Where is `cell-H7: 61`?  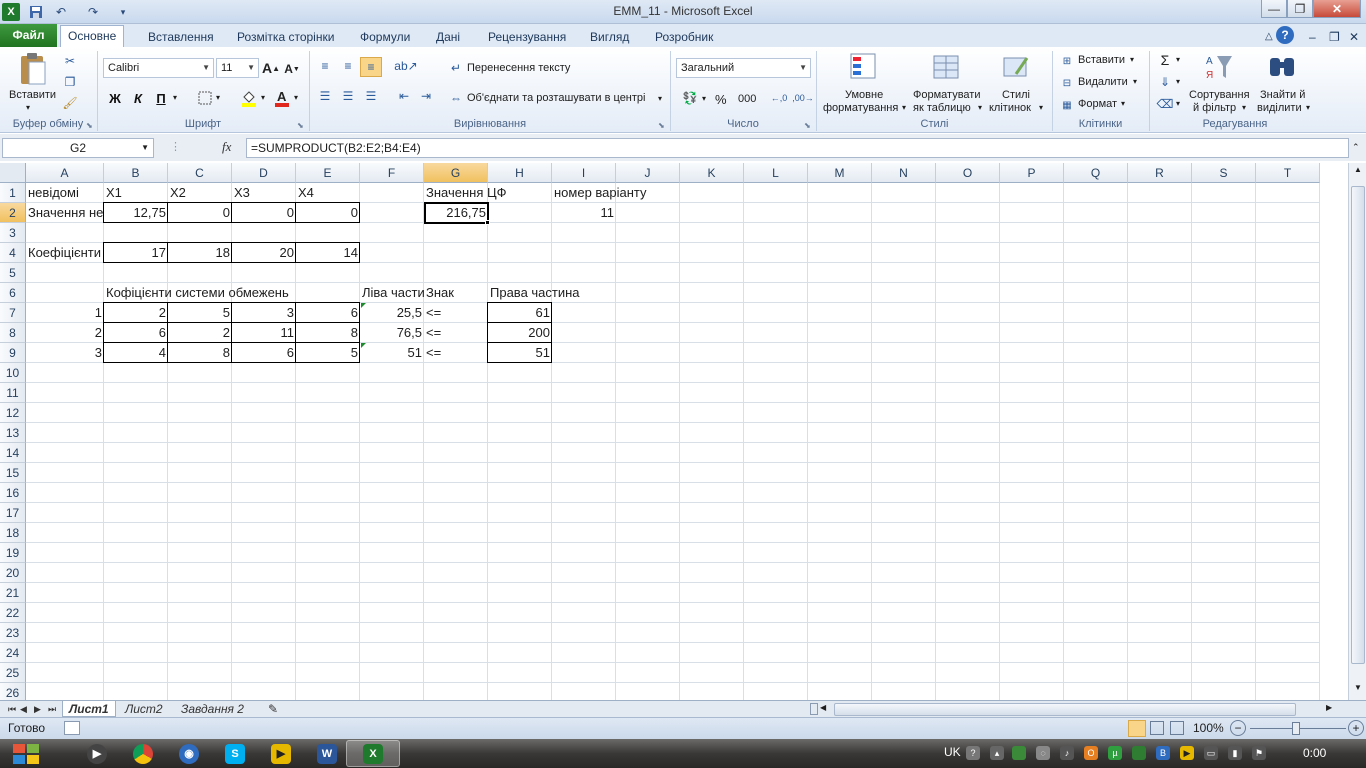
cell-H7: 61 is located at coordinates (520, 313).